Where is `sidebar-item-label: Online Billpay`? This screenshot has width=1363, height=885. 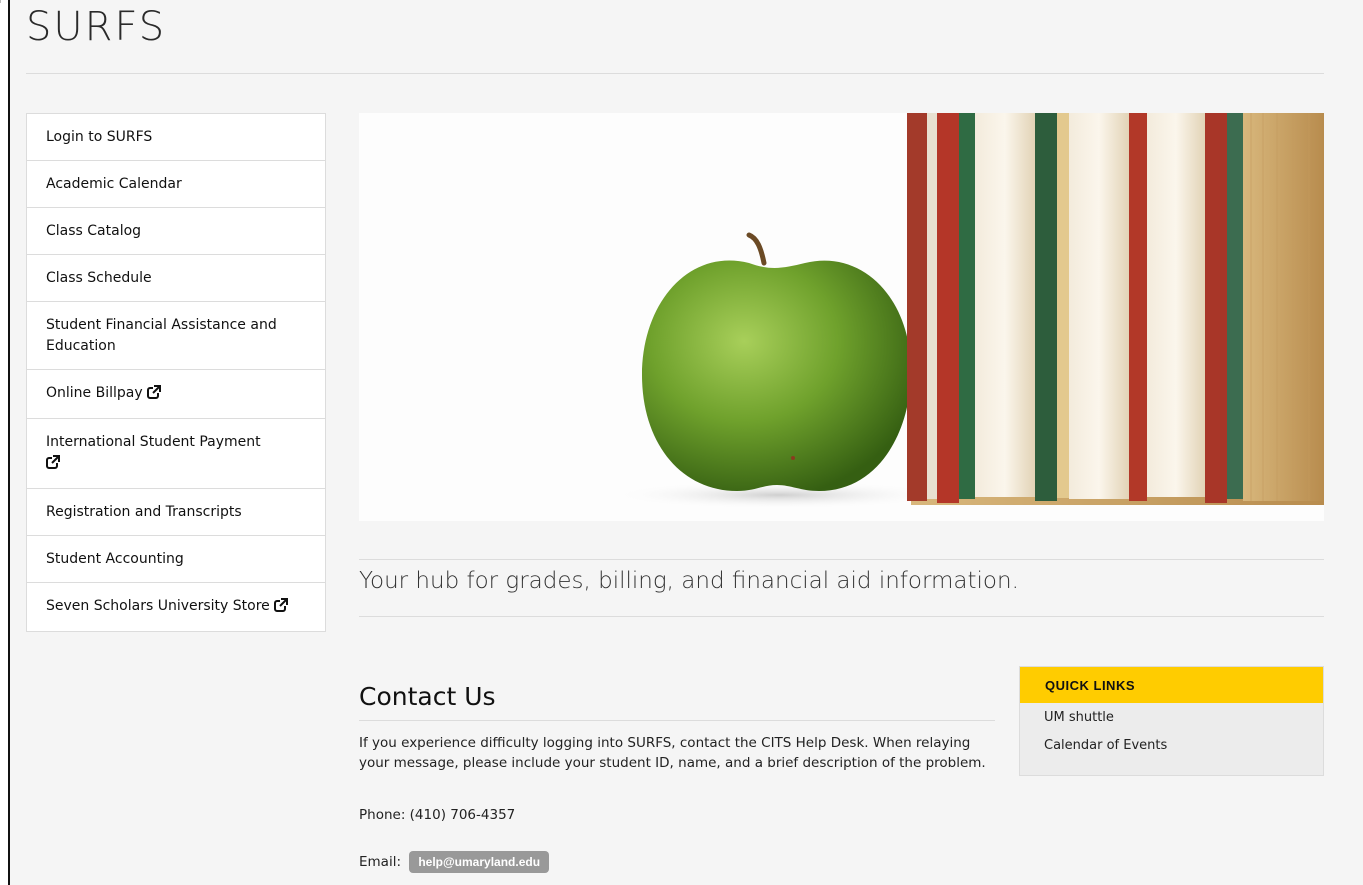 sidebar-item-label: Online Billpay is located at coordinates (94, 393).